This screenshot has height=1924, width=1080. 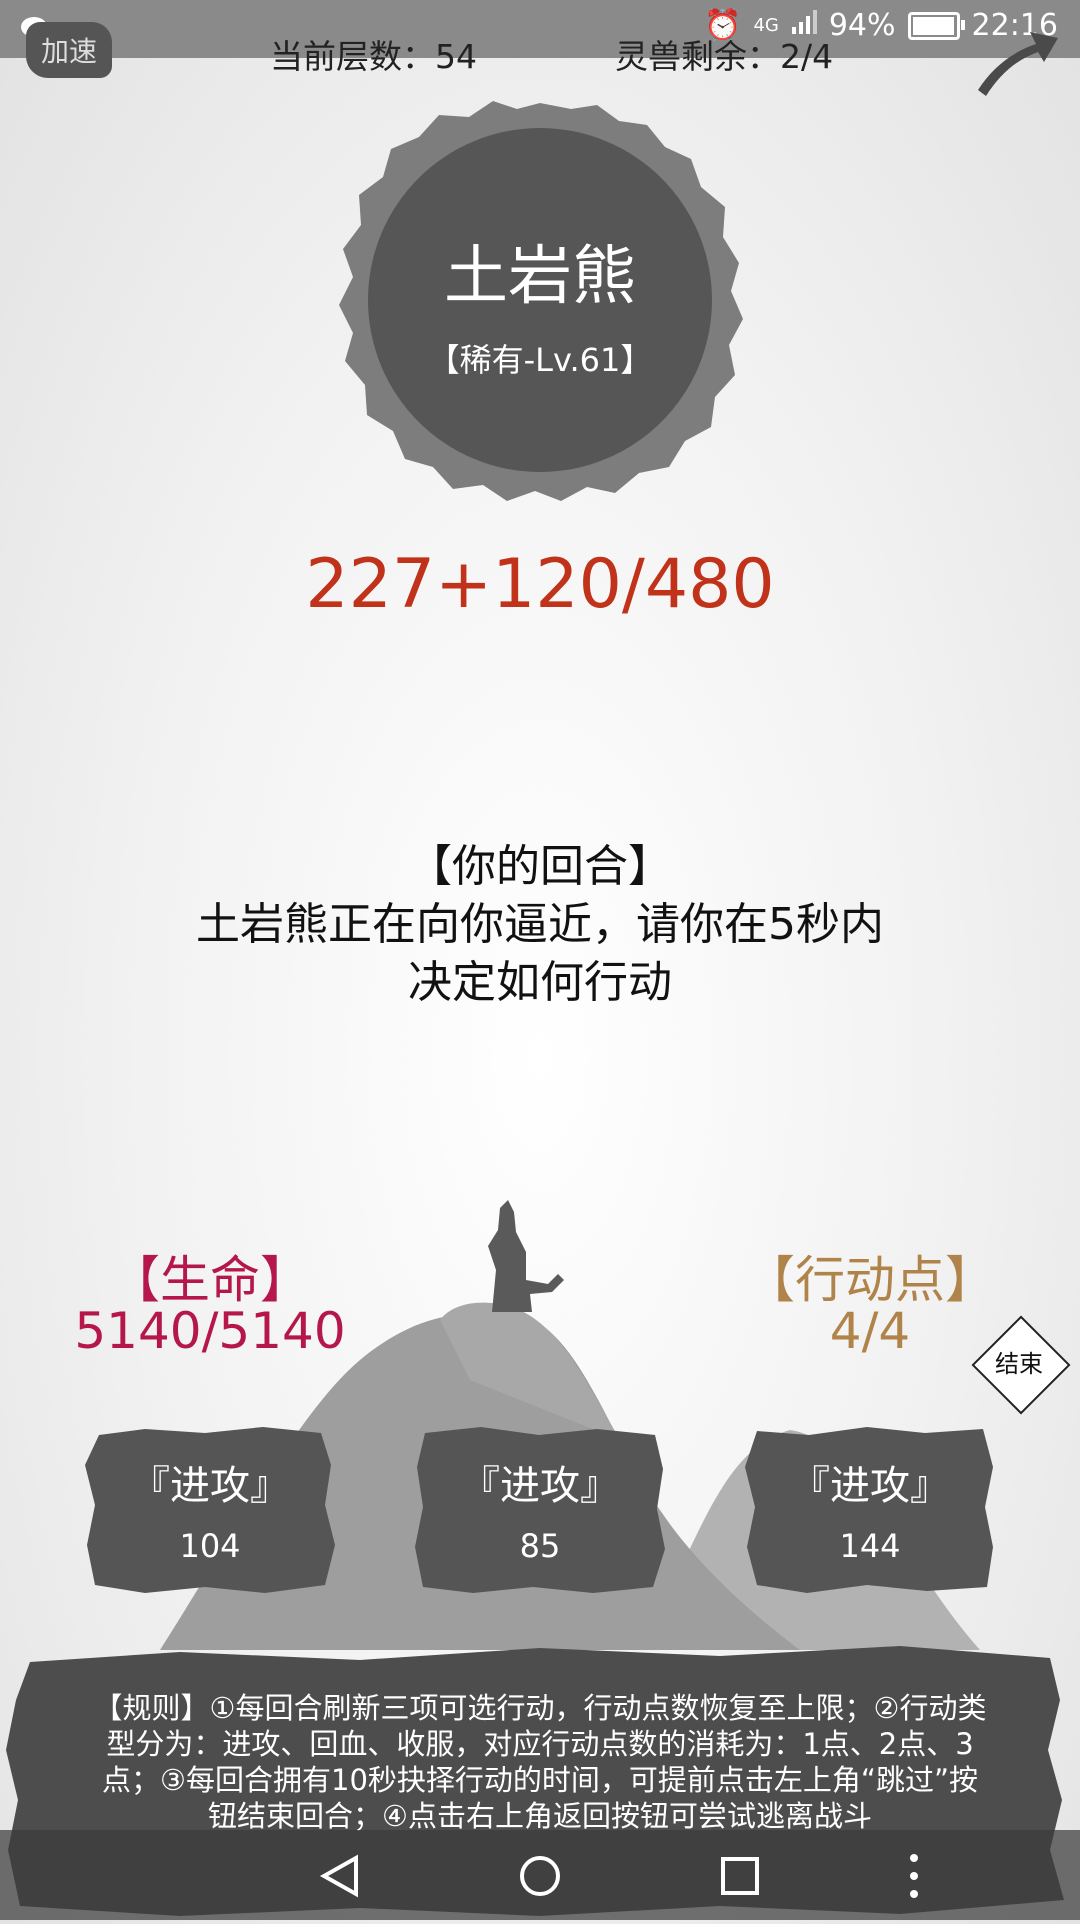 What do you see at coordinates (540, 866) in the screenshot?
I see `turn-title: 【你的回合】` at bounding box center [540, 866].